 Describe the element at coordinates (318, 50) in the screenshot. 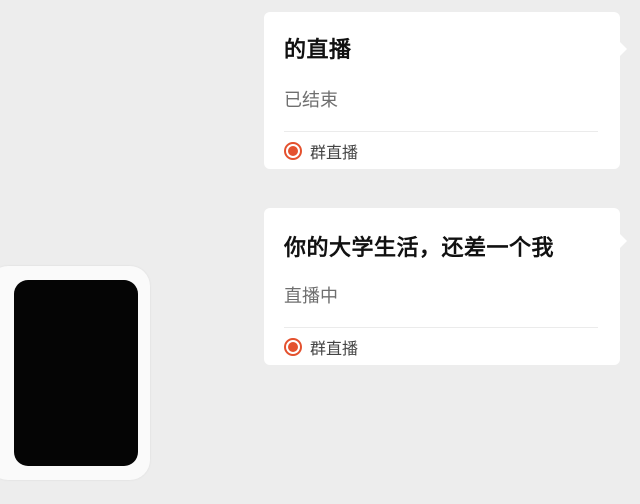

I see `live-title: 的直播` at that location.